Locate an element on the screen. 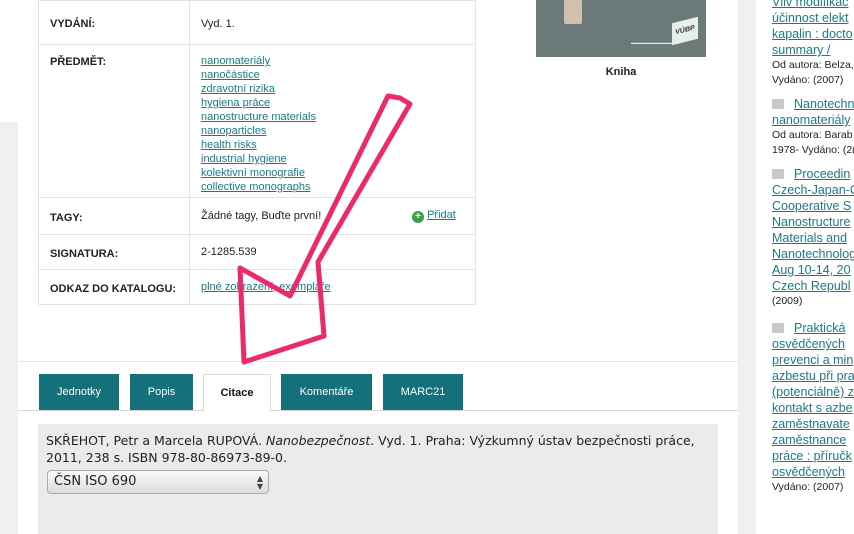 The height and width of the screenshot is (534, 854). citation-title: Nanobezpečnost is located at coordinates (318, 440).